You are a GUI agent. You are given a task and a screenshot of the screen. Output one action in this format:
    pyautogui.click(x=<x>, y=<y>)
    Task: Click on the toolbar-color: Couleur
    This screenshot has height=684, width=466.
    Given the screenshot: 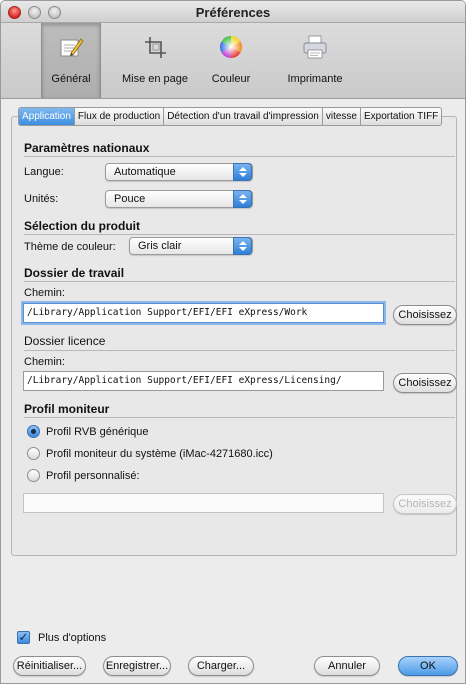 What is the action you would take?
    pyautogui.click(x=231, y=60)
    